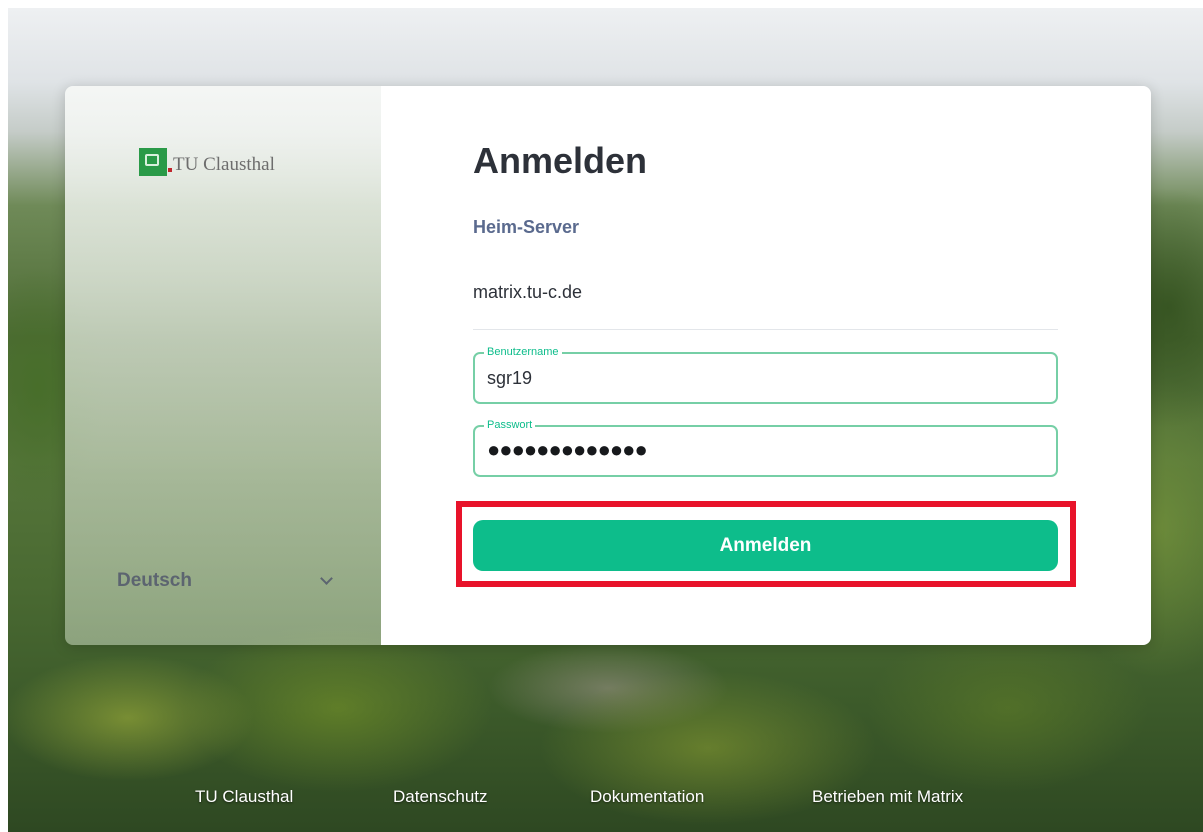 Image resolution: width=1203 pixels, height=832 pixels. What do you see at coordinates (523, 352) in the screenshot?
I see `username-label: Benutzername` at bounding box center [523, 352].